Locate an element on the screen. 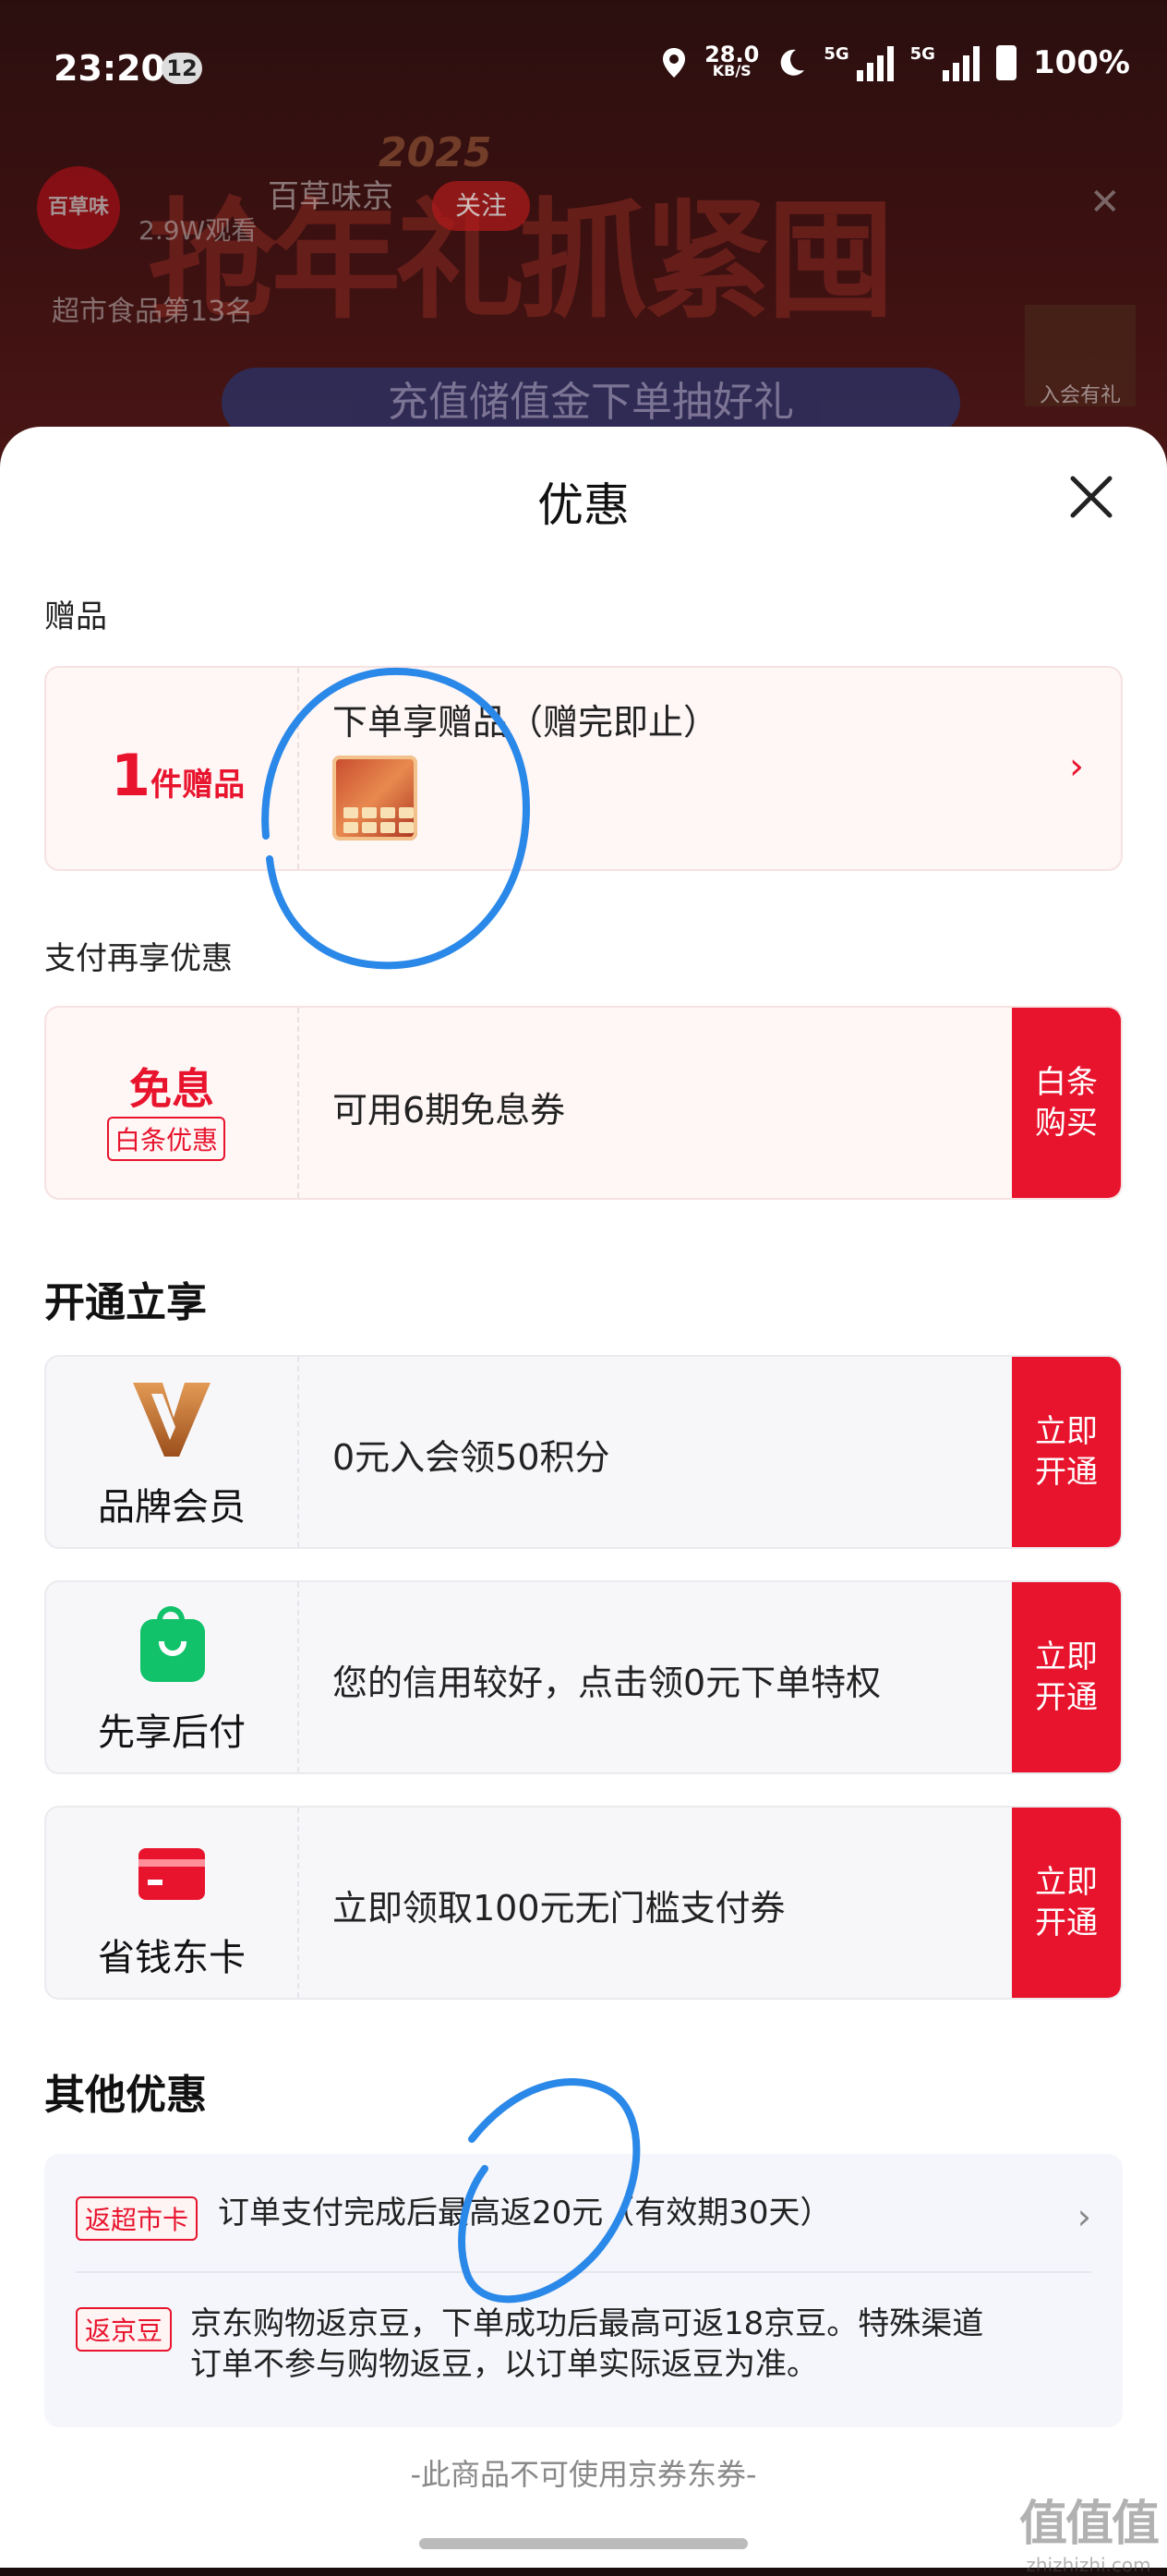  save-card-name: 省钱东卡 is located at coordinates (172, 1958).